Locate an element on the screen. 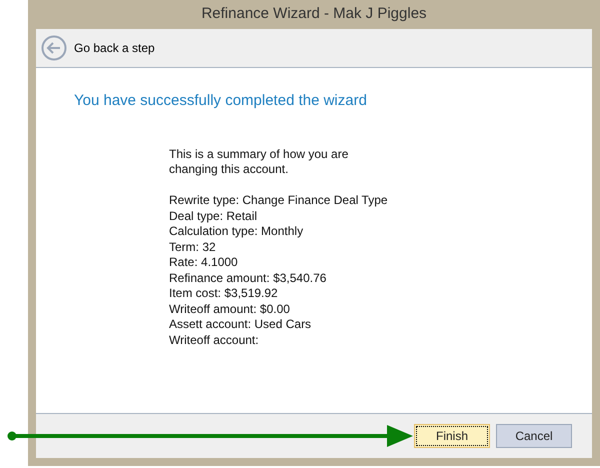 Image resolution: width=600 pixels, height=468 pixels. summary-intro: This is a summary of how you are changing this account. is located at coordinates (259, 162).